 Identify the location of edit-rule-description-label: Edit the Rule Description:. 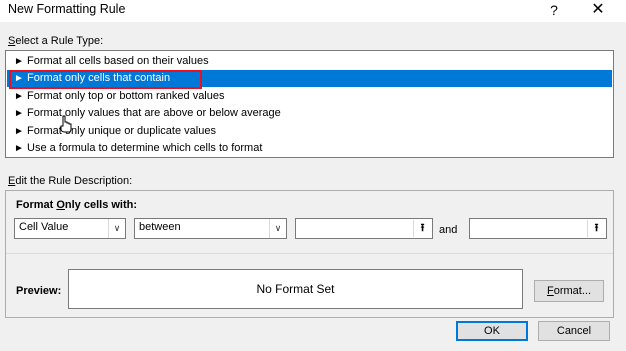
(70, 181).